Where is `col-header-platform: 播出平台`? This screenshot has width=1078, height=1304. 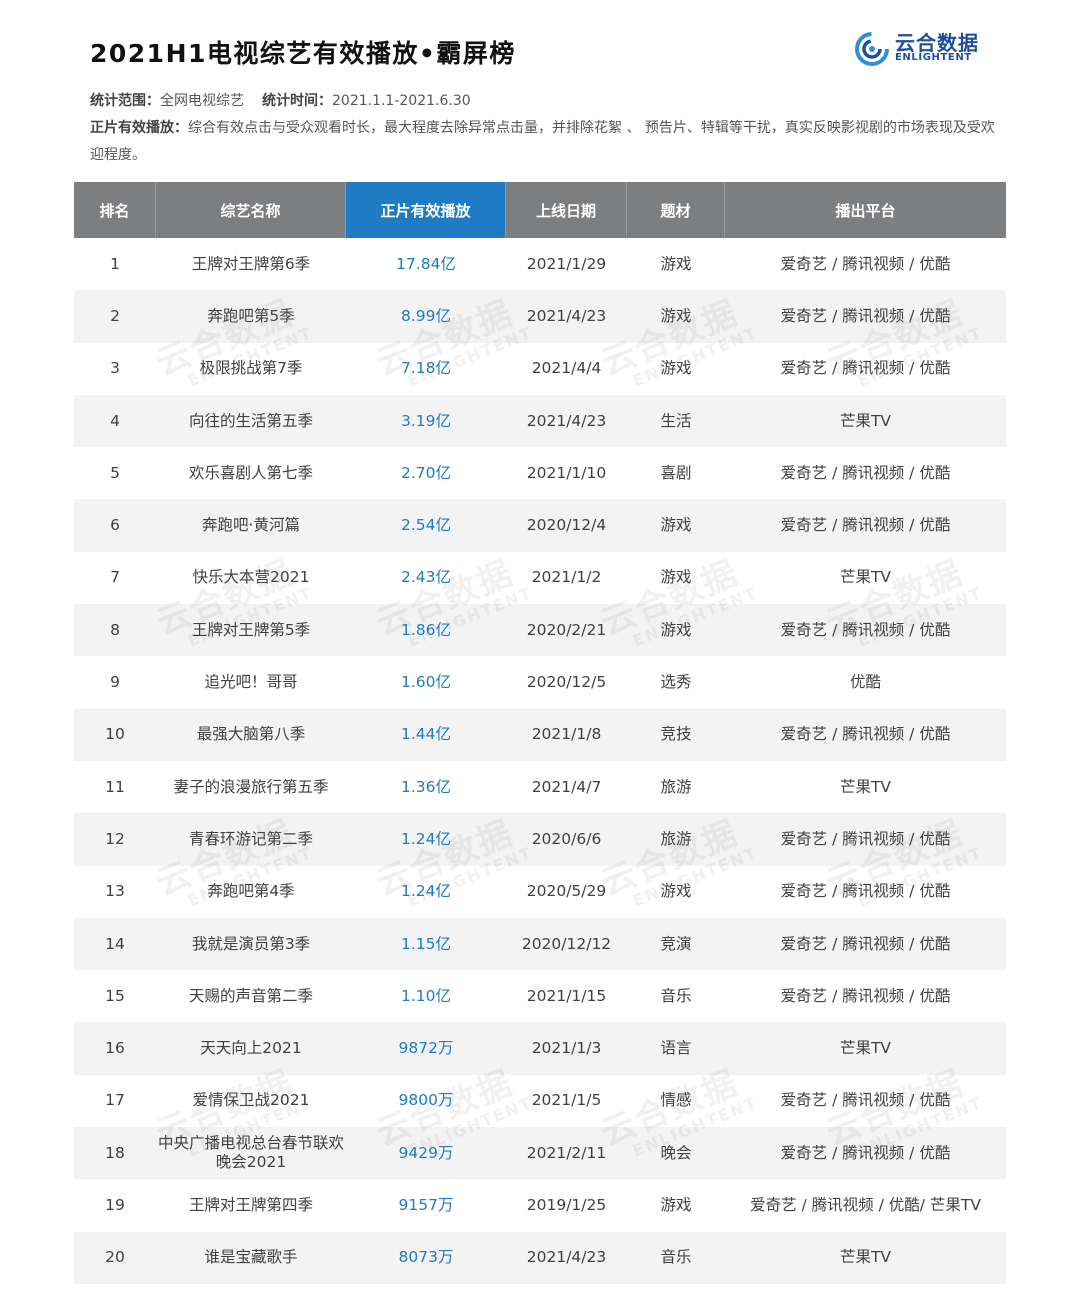 col-header-platform: 播出平台 is located at coordinates (865, 210).